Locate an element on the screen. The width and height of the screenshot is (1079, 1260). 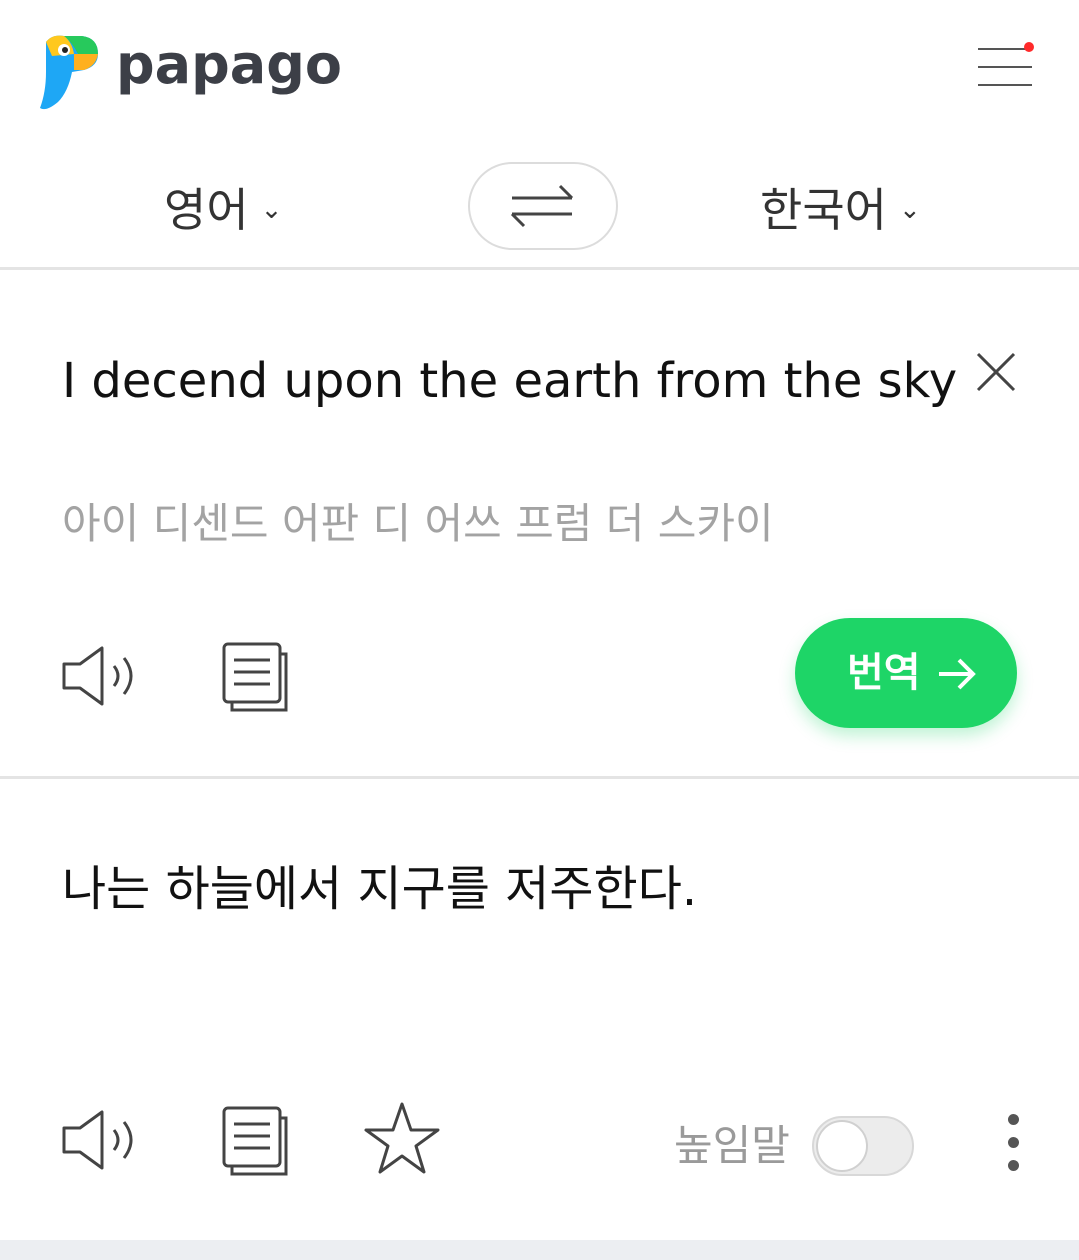
brand-name: papago is located at coordinates (229, 64).